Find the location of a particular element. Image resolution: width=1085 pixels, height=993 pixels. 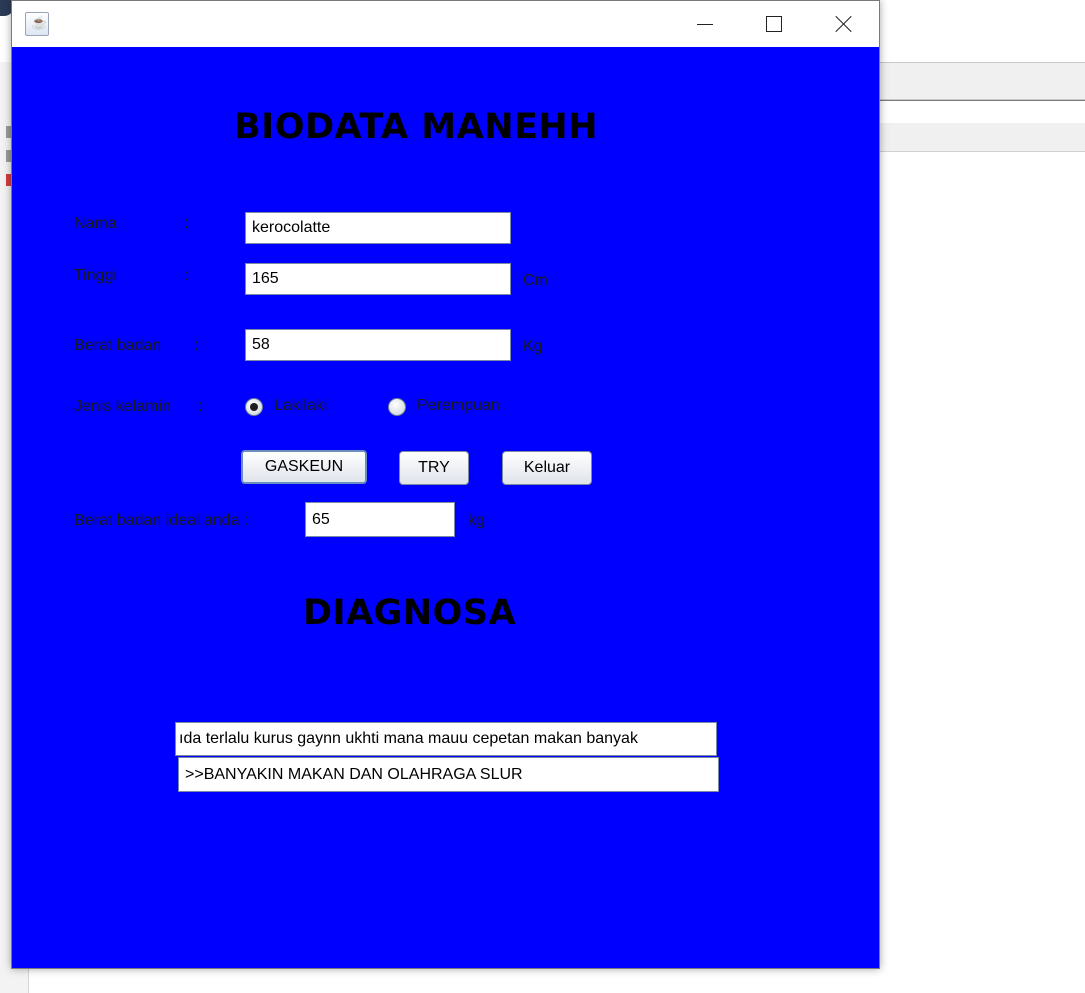

jenis-kelamin-colon: : is located at coordinates (200, 406).